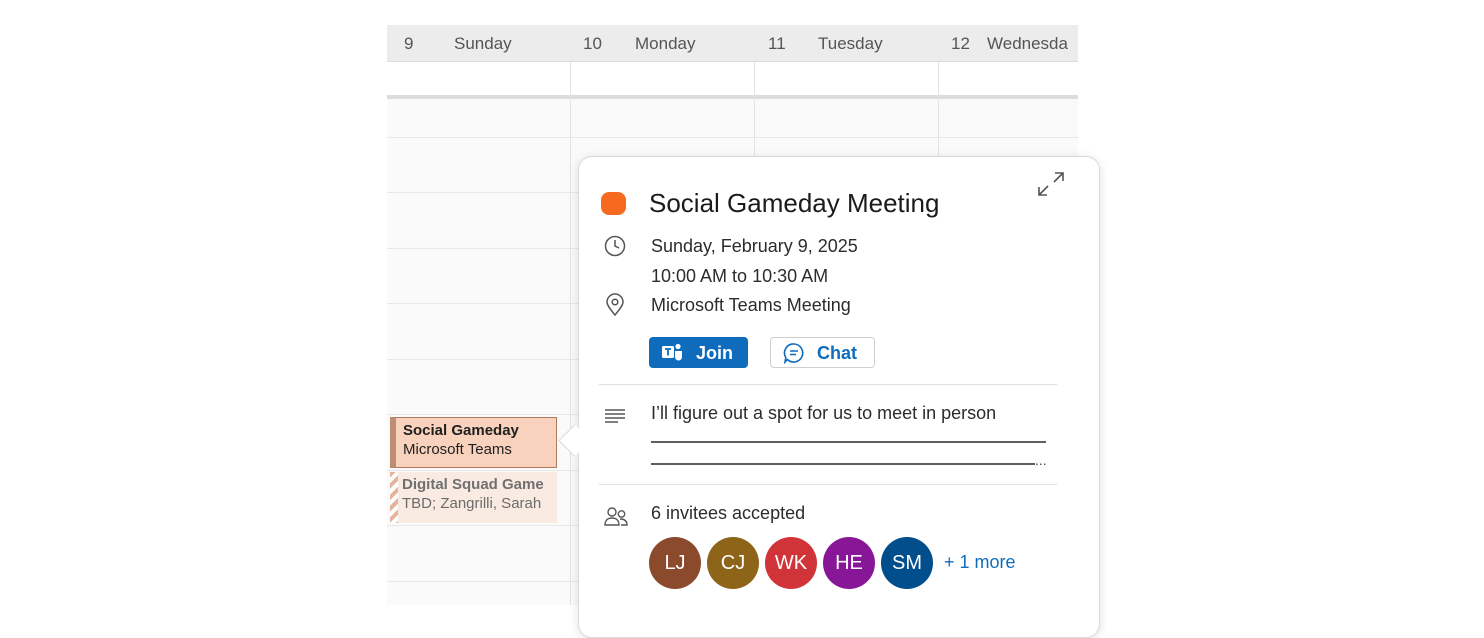 This screenshot has height=638, width=1484. Describe the element at coordinates (473, 484) in the screenshot. I see `event-title: Digital Squad Game` at that location.